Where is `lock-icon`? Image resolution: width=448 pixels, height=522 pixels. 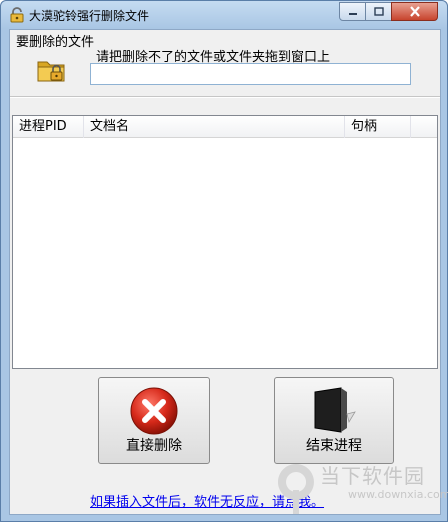
lock-icon is located at coordinates (17, 15).